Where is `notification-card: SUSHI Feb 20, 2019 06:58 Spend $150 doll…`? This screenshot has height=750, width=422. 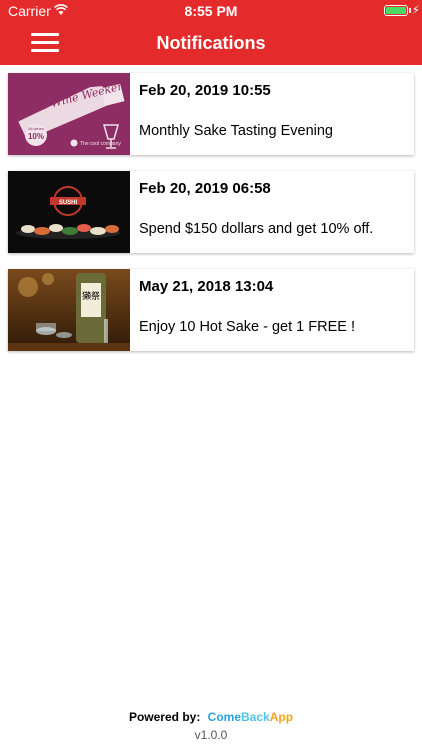 notification-card: SUSHI Feb 20, 2019 06:58 Spend $150 doll… is located at coordinates (211, 212).